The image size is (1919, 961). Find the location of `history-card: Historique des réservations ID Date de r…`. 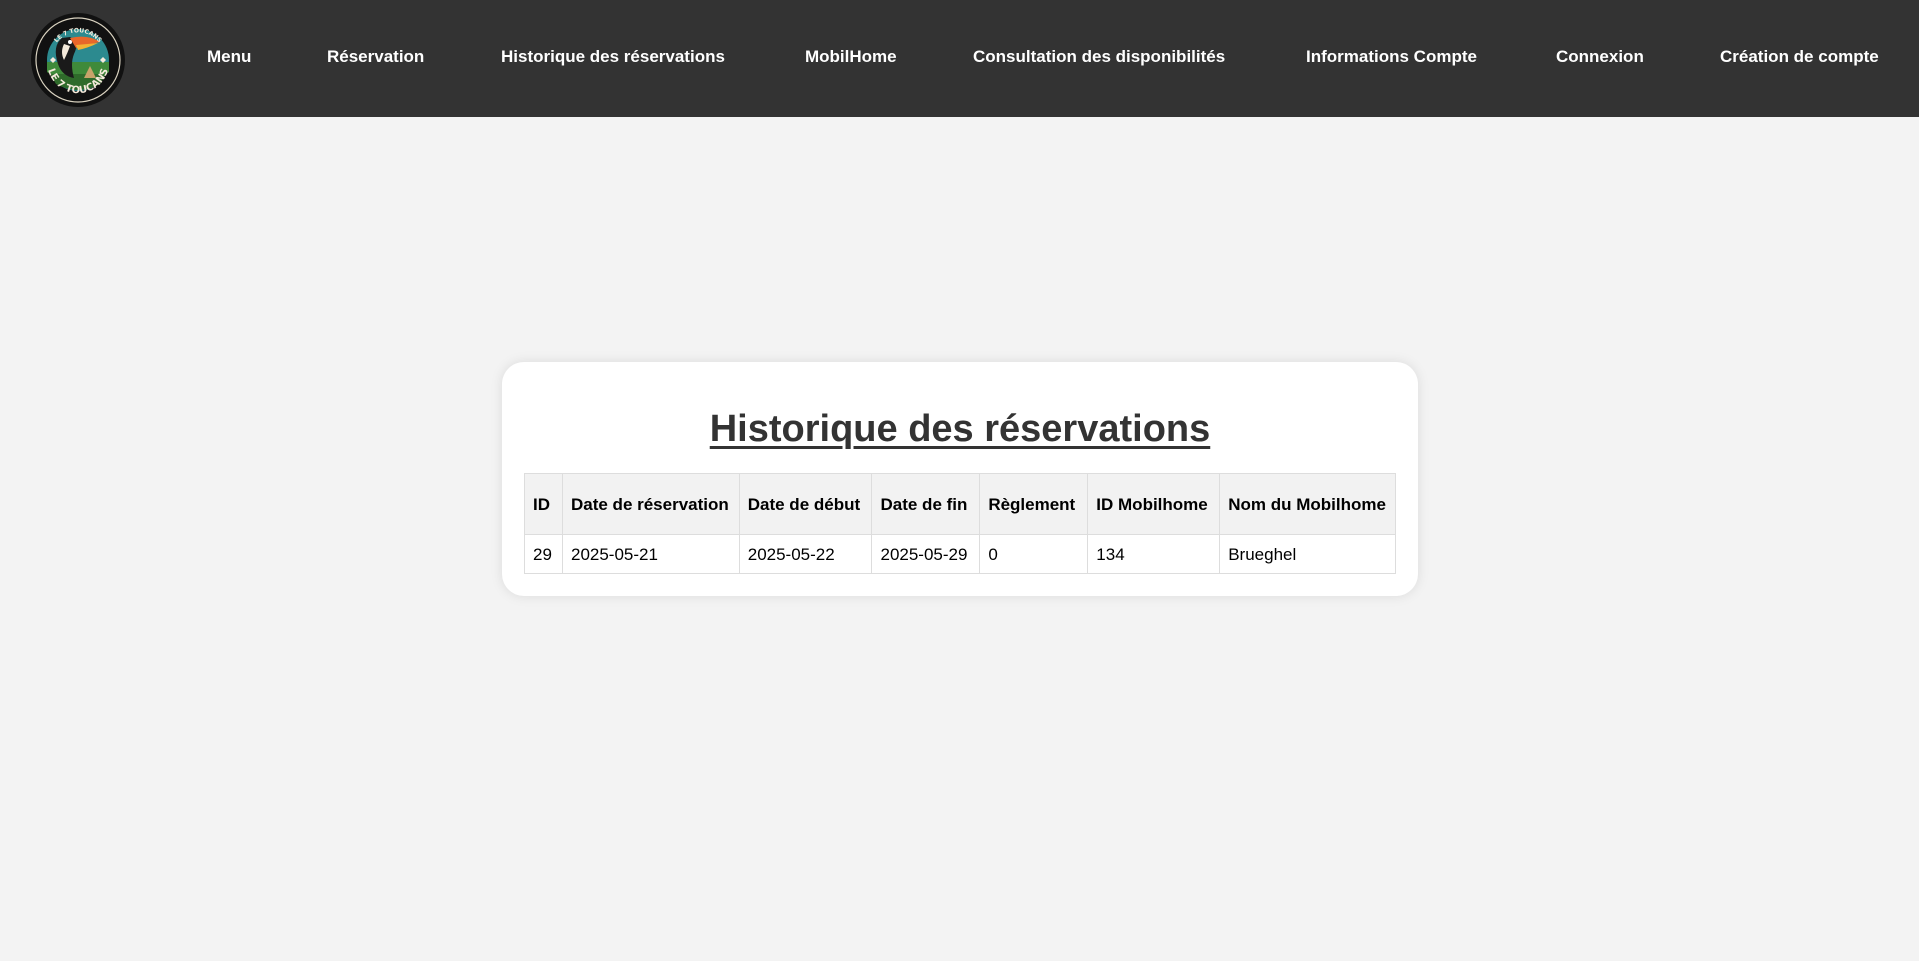

history-card: Historique des réservations ID Date de r… is located at coordinates (960, 479).